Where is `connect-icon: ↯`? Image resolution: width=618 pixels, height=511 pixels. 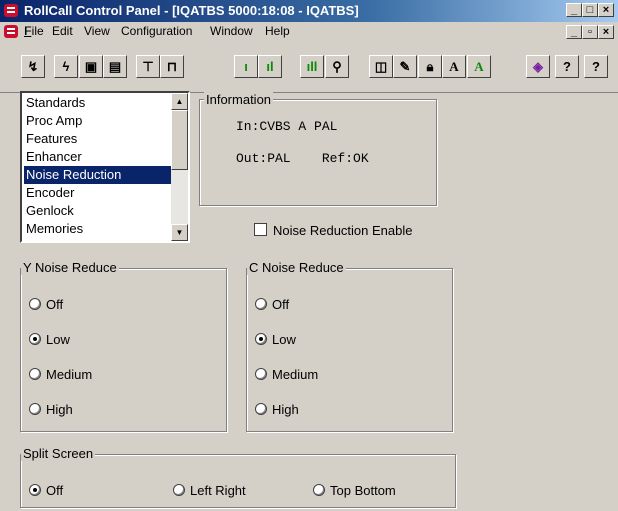 connect-icon: ↯ is located at coordinates (33, 66).